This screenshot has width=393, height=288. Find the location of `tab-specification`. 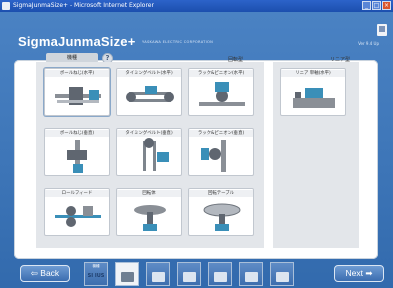

tab-specification is located at coordinates (158, 274).